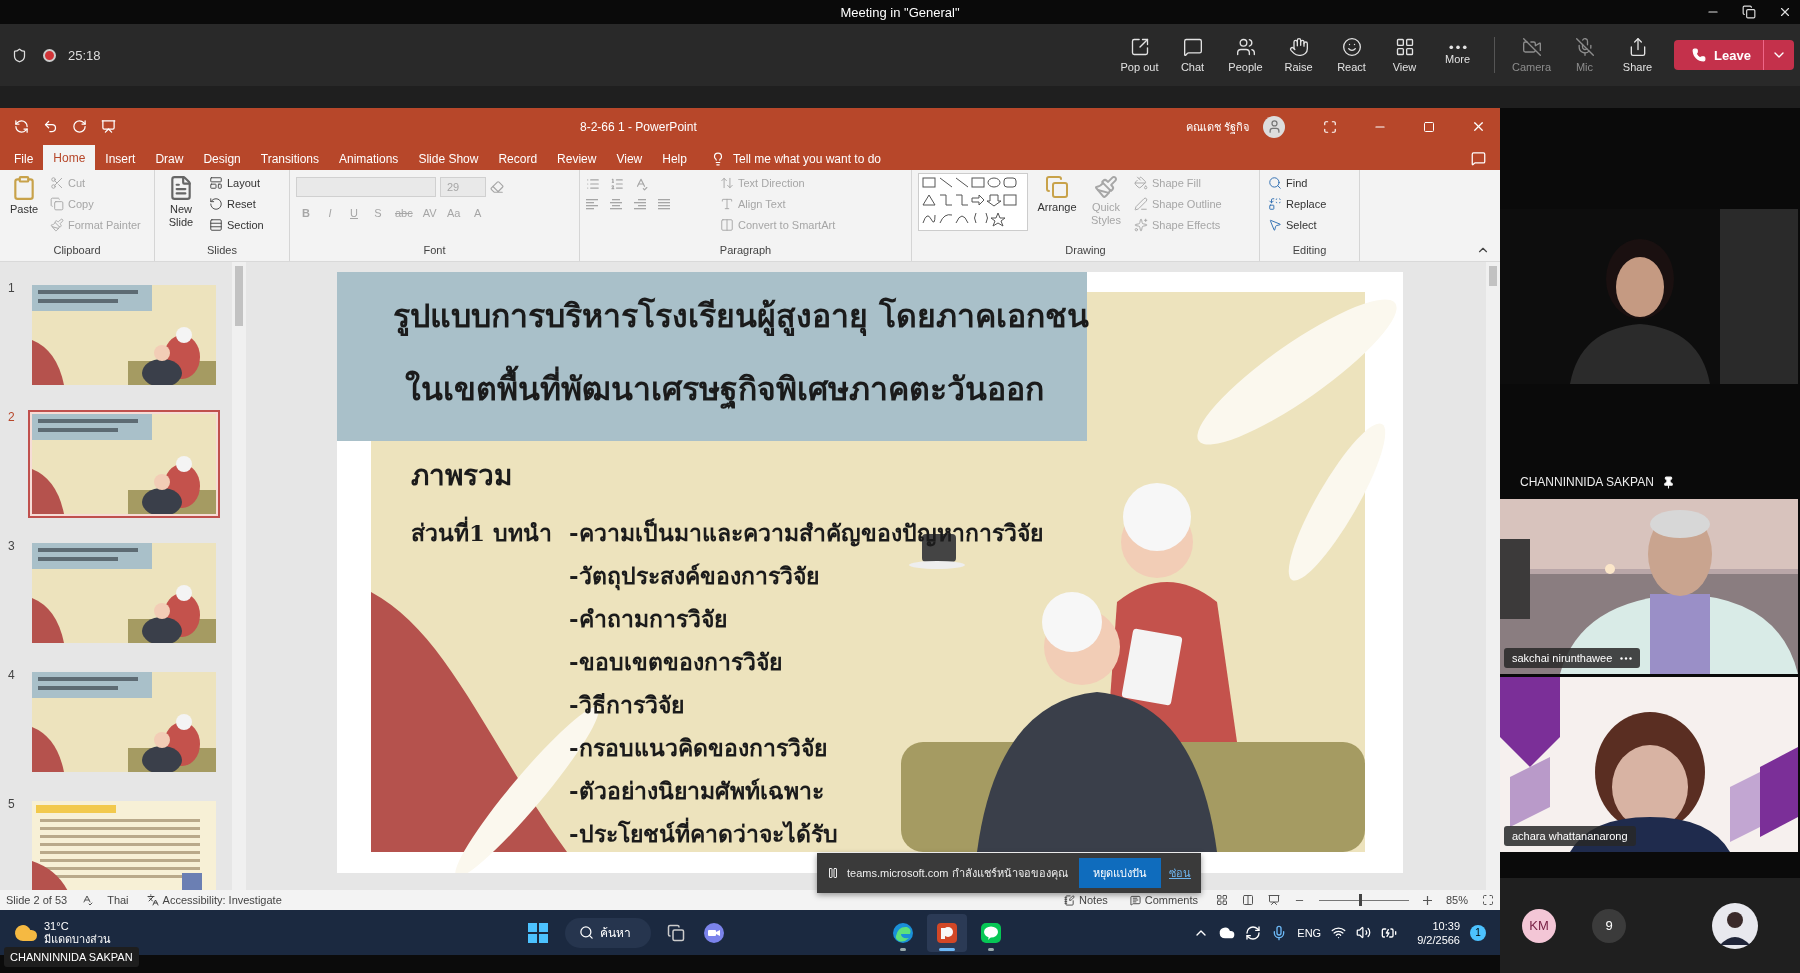 This screenshot has height=973, width=1800. Describe the element at coordinates (120, 159) in the screenshot. I see `ribbon-tab: Insert` at that location.